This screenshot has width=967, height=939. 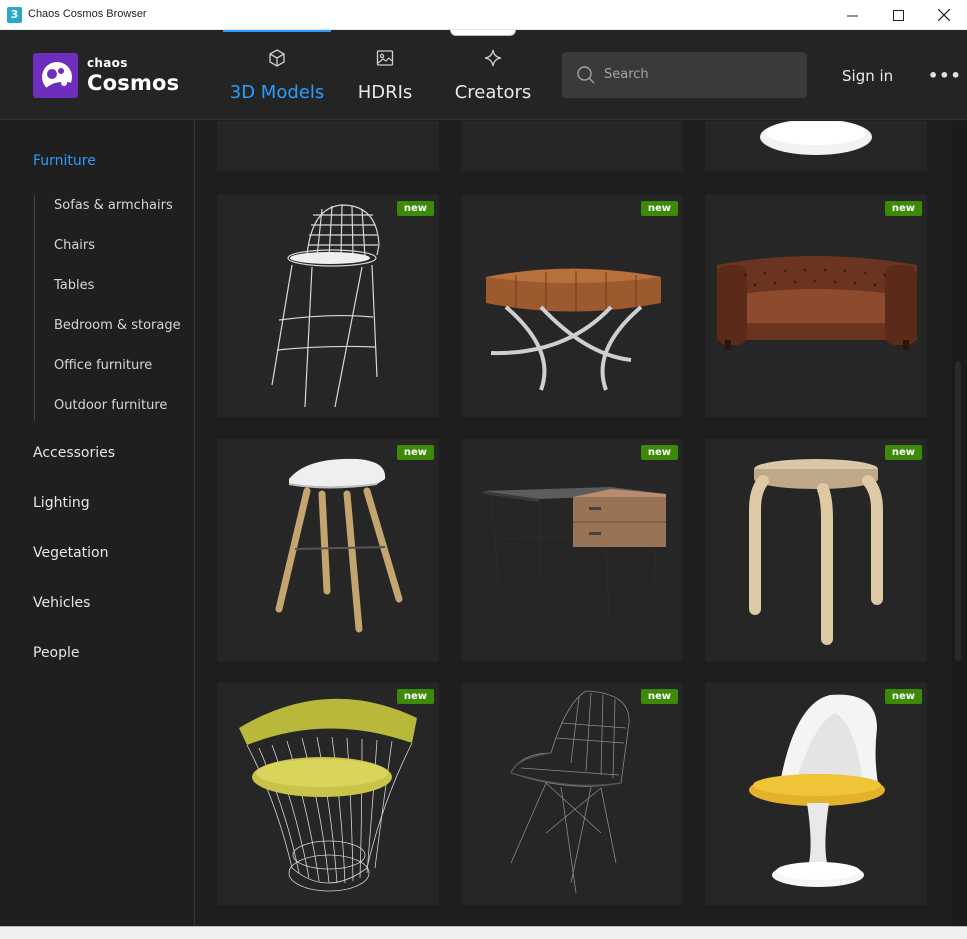 I want to click on sparkle-icon, so click(x=493, y=58).